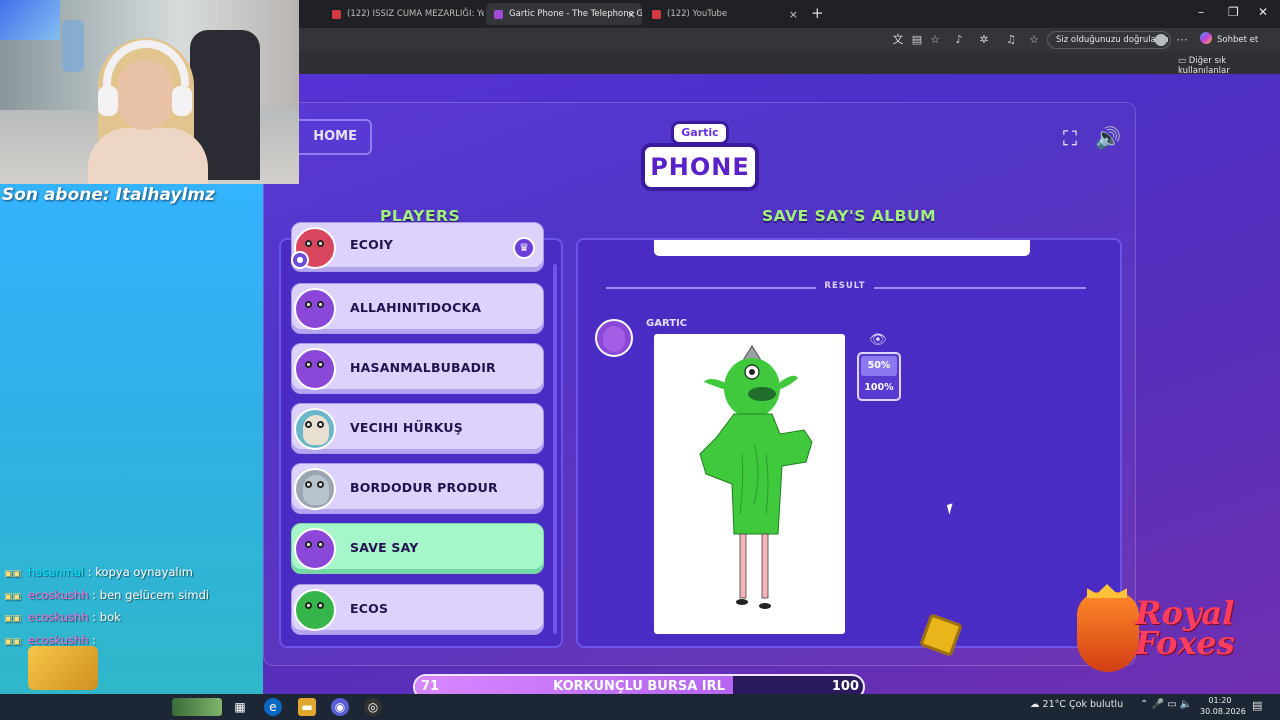  Describe the element at coordinates (108, 101) in the screenshot. I see `webcam-headset-ear-left` at that location.